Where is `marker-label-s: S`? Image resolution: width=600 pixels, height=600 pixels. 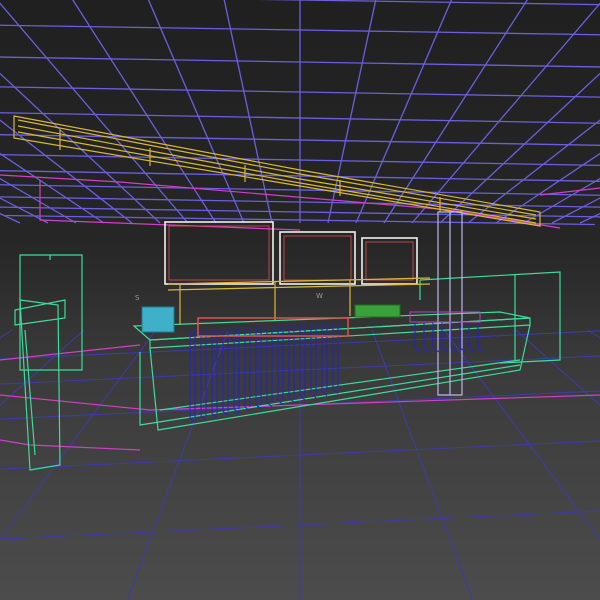
marker-label-s: S is located at coordinates (137, 298).